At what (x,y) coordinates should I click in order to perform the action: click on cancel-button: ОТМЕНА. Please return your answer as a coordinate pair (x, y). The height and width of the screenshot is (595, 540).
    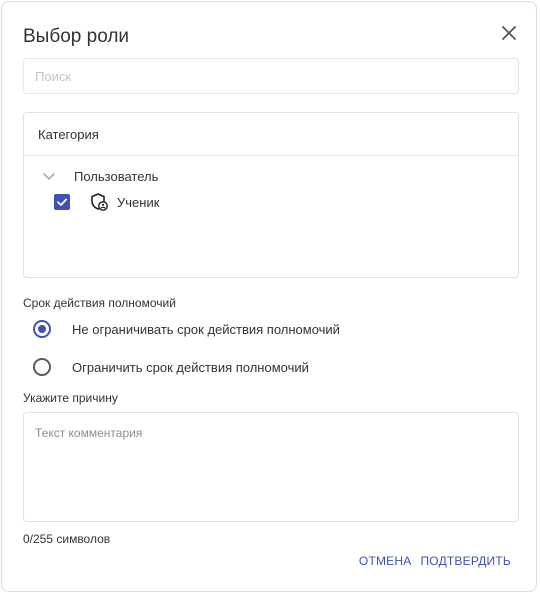
    Looking at the image, I should click on (385, 561).